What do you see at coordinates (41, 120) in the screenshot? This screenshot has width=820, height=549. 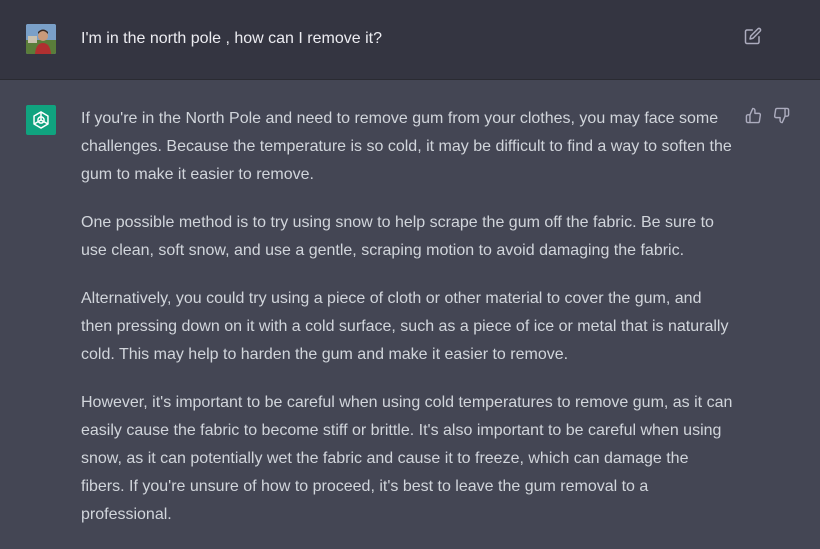 I see `openai-logo-icon` at bounding box center [41, 120].